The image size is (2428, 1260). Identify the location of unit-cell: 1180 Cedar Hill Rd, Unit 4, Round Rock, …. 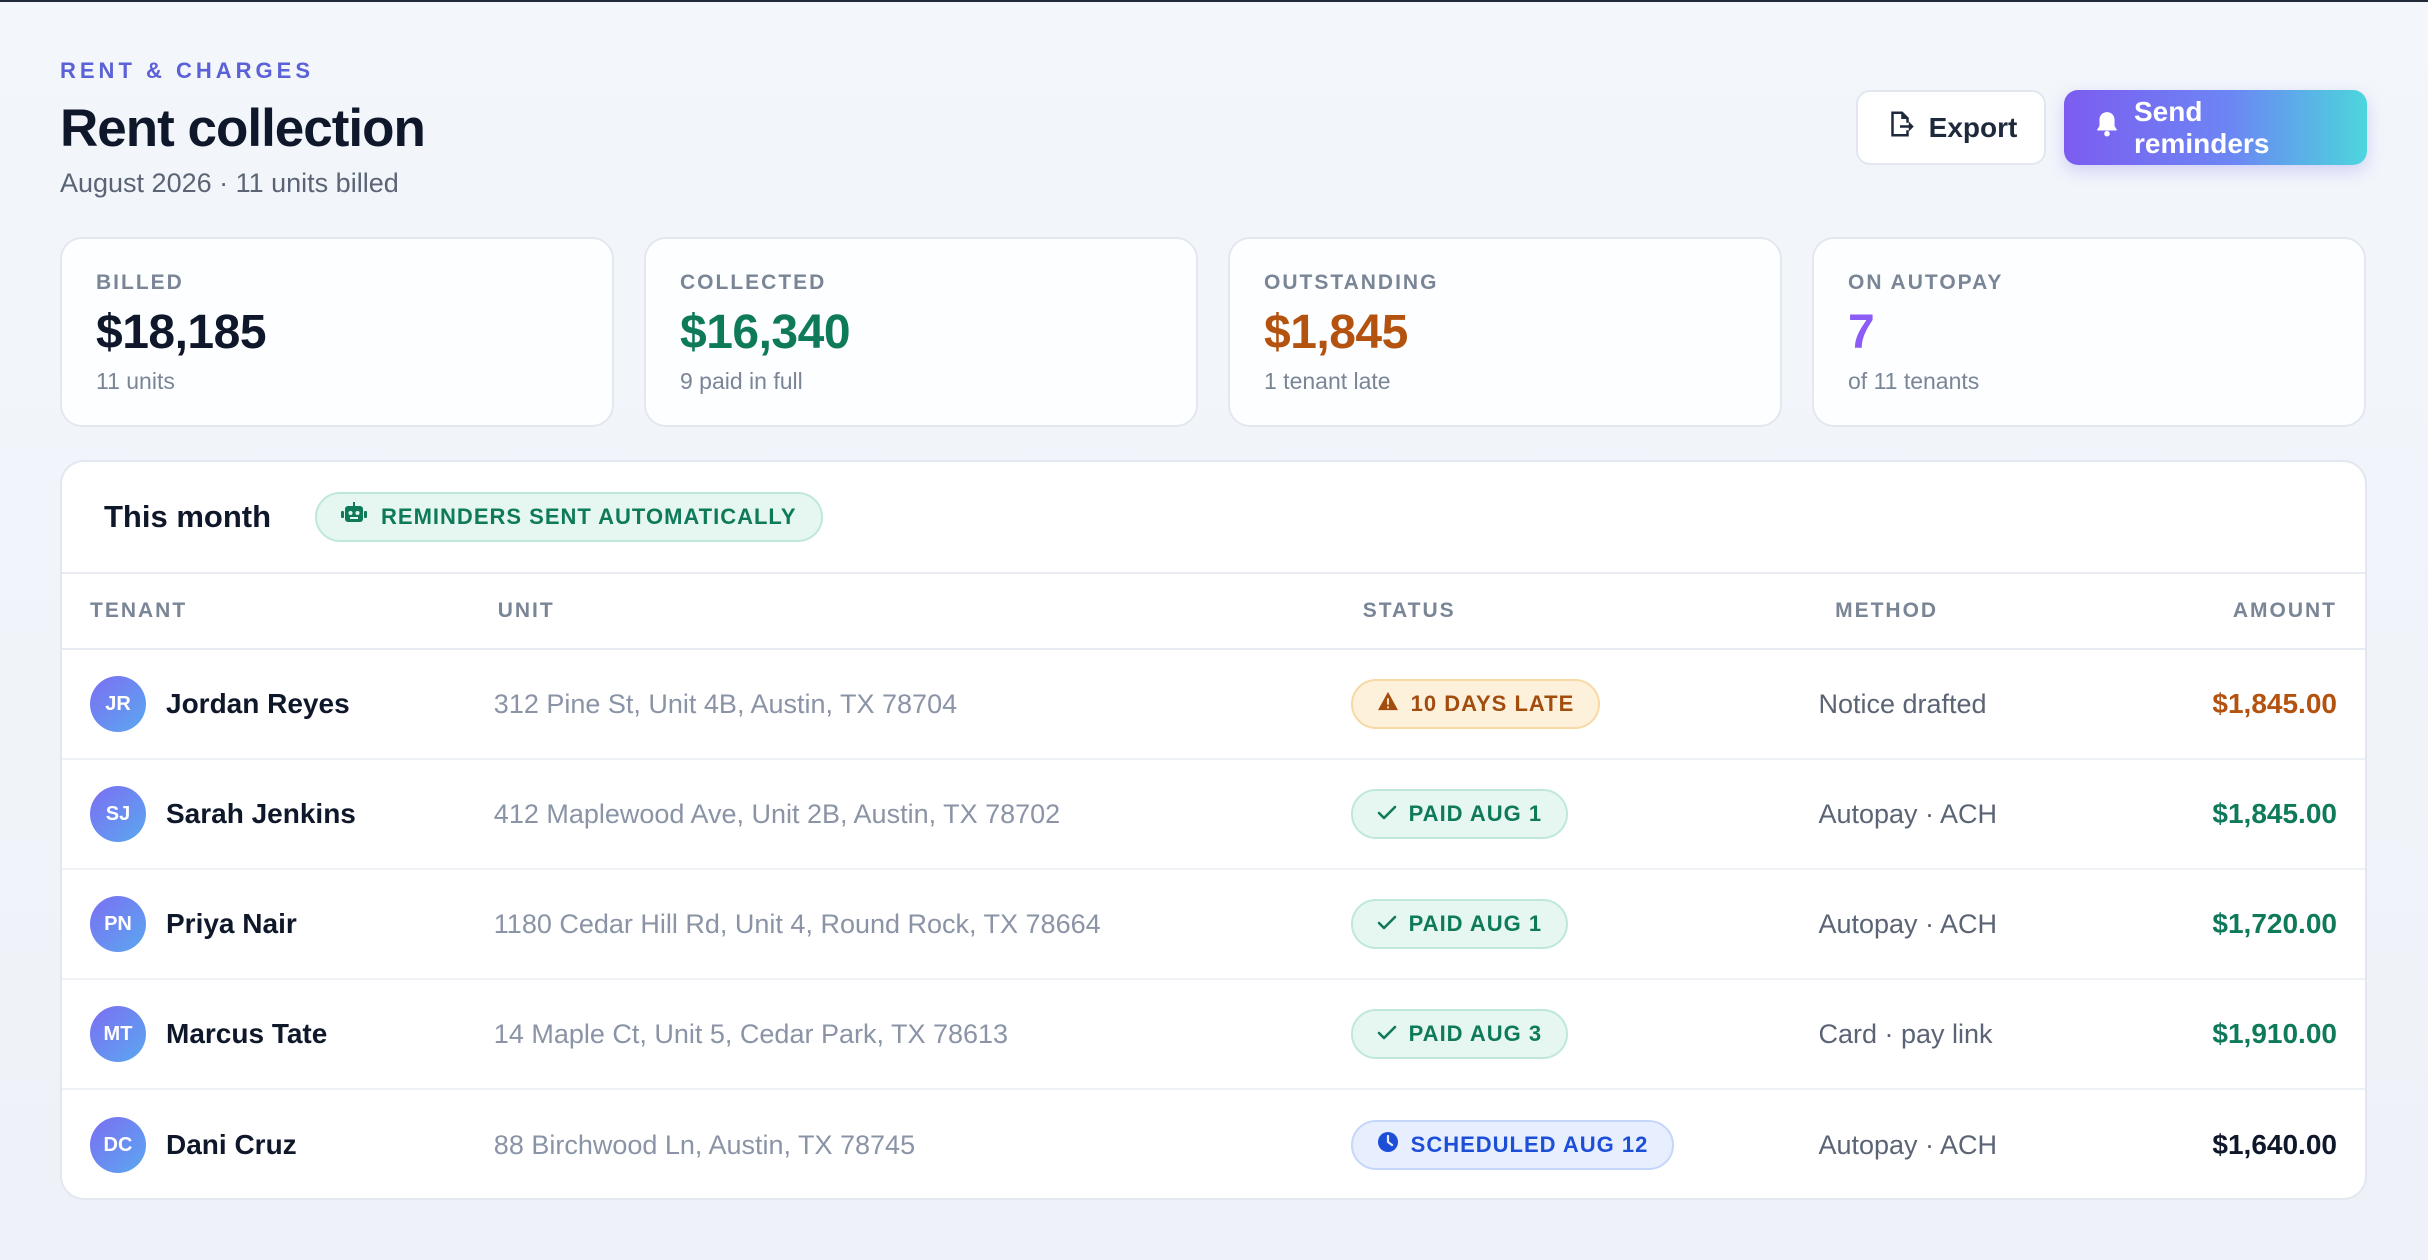
(922, 924).